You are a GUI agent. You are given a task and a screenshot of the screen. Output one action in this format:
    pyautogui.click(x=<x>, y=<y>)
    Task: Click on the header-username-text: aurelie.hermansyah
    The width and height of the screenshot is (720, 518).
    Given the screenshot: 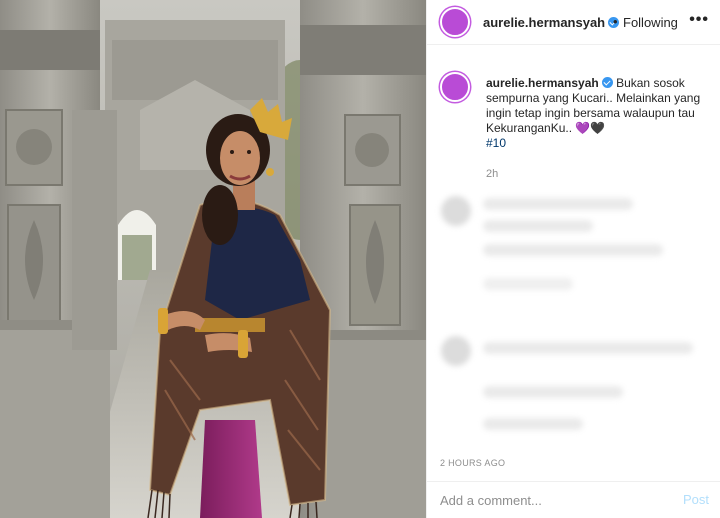 What is the action you would take?
    pyautogui.click(x=544, y=22)
    